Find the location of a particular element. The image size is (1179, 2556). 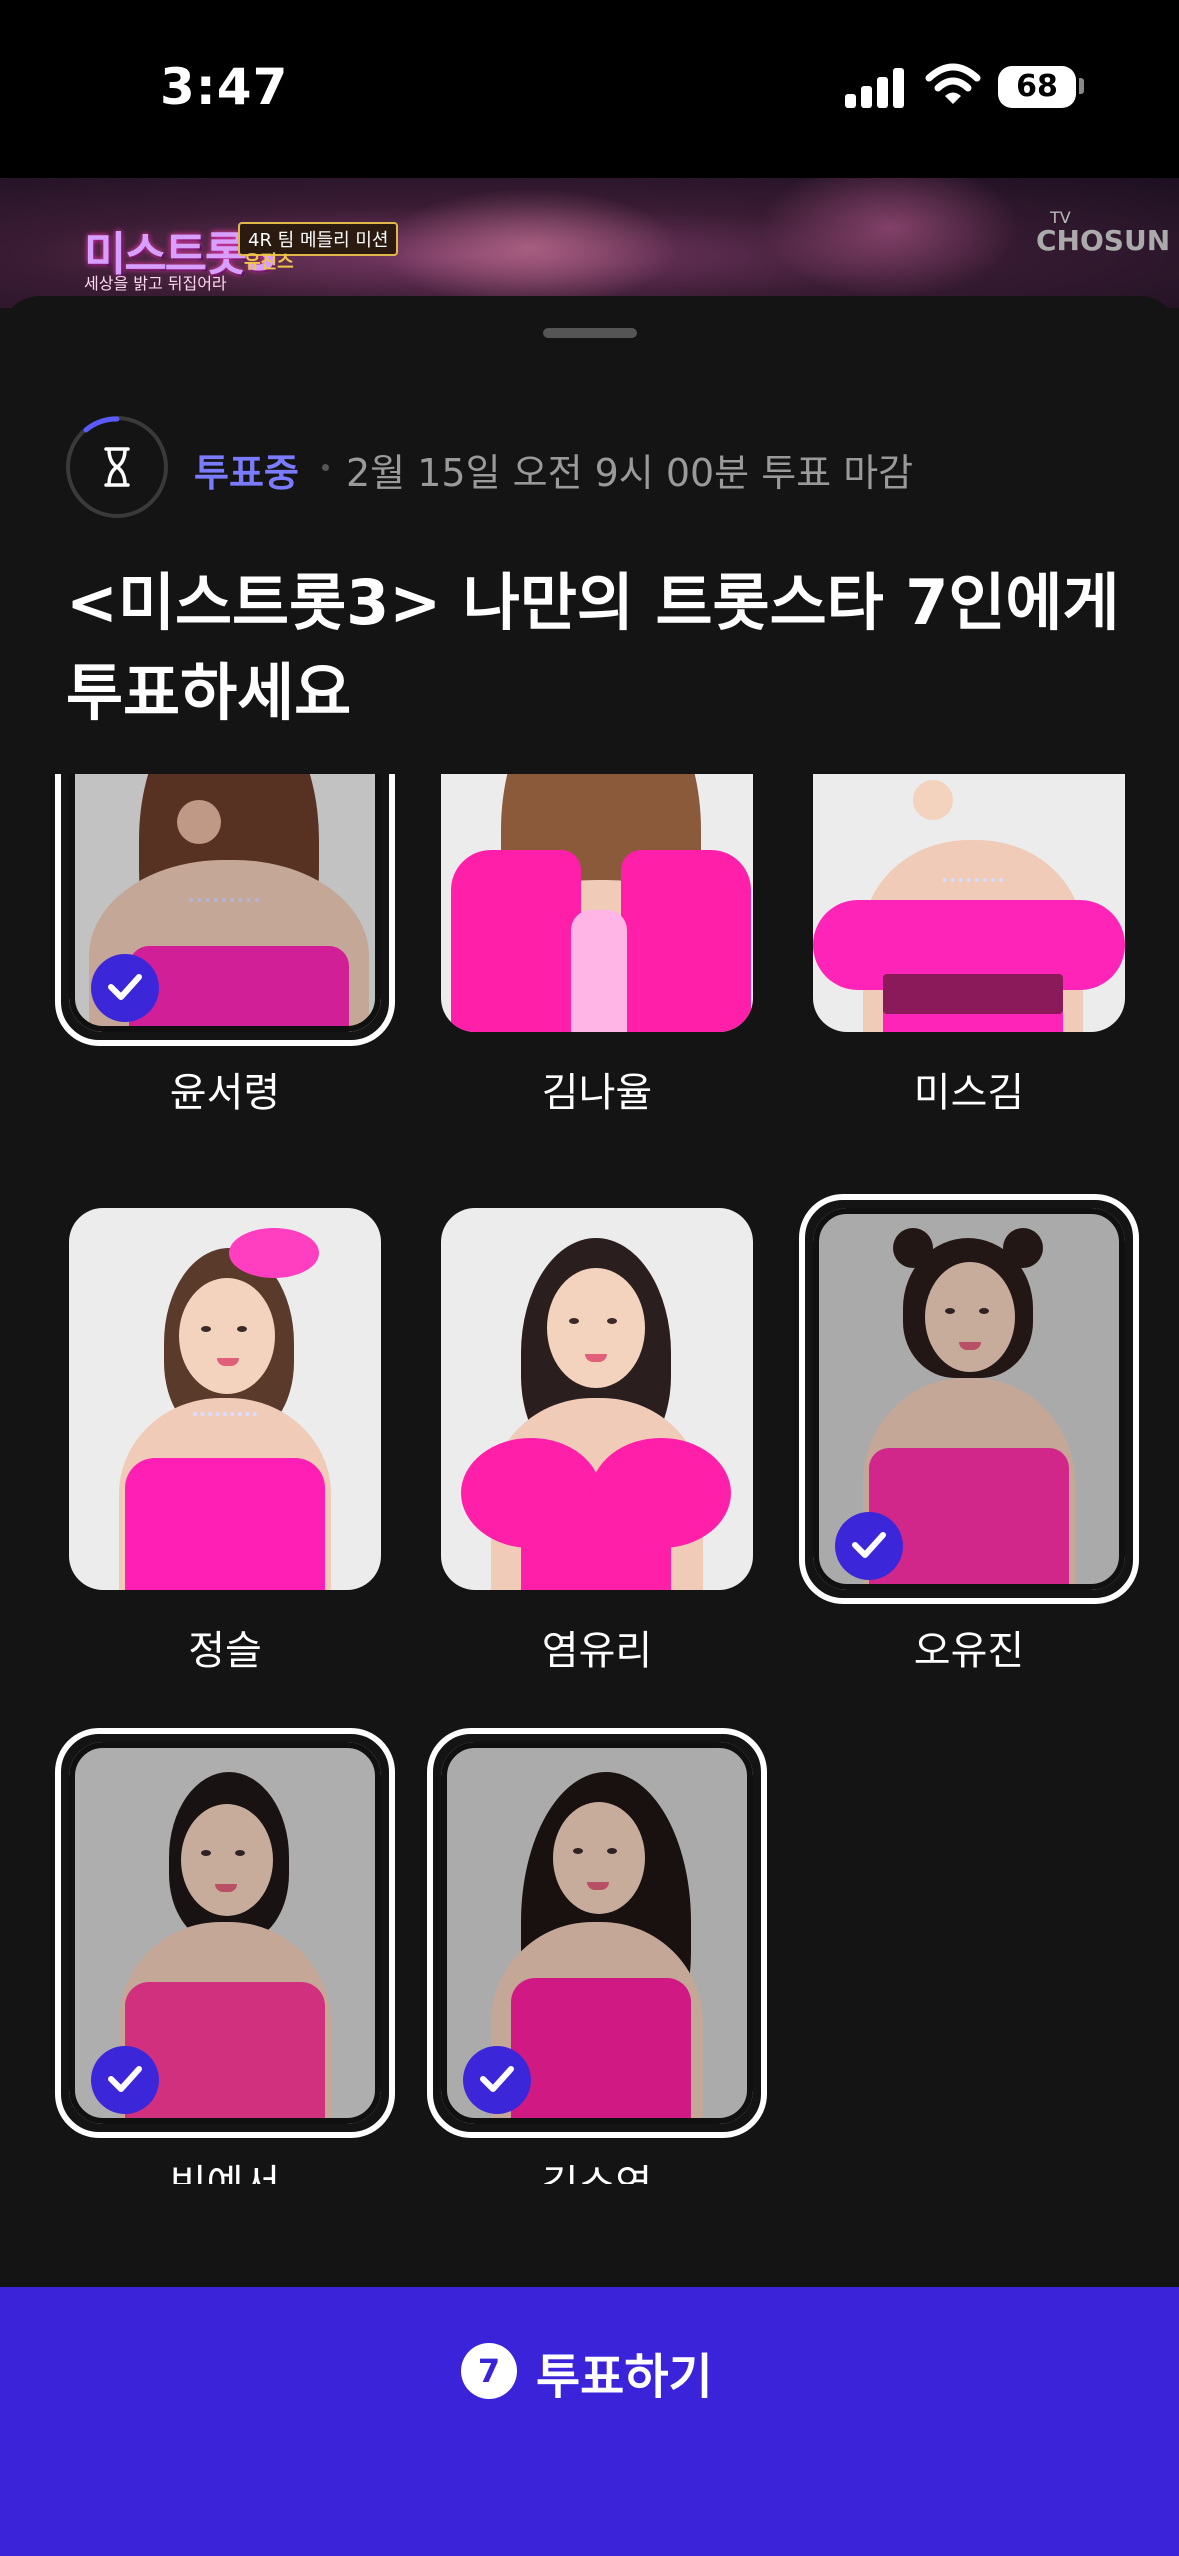

hourglass-icon is located at coordinates (117, 467).